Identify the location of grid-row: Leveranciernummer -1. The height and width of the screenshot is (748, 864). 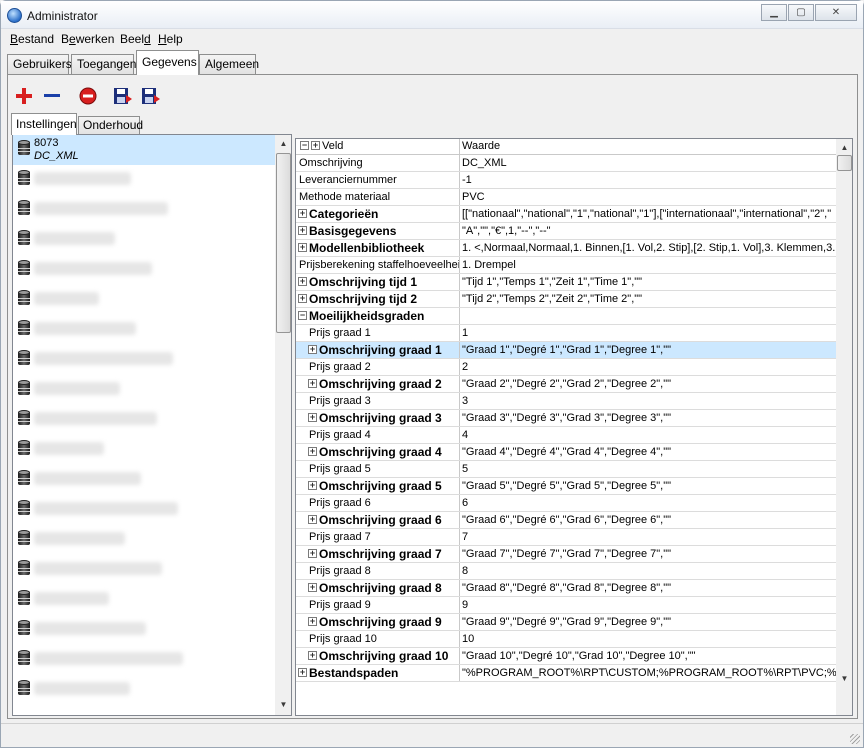
(566, 180).